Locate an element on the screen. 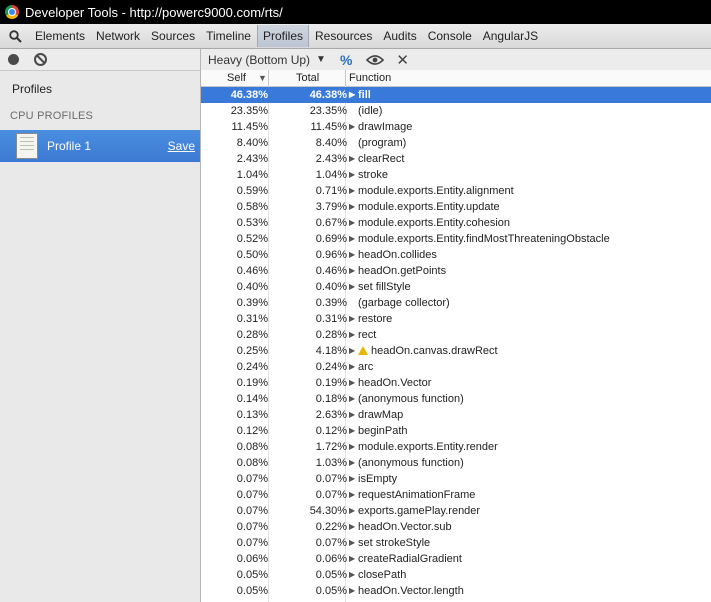 This screenshot has width=711, height=602. tab-profiles: Profiles is located at coordinates (282, 36).